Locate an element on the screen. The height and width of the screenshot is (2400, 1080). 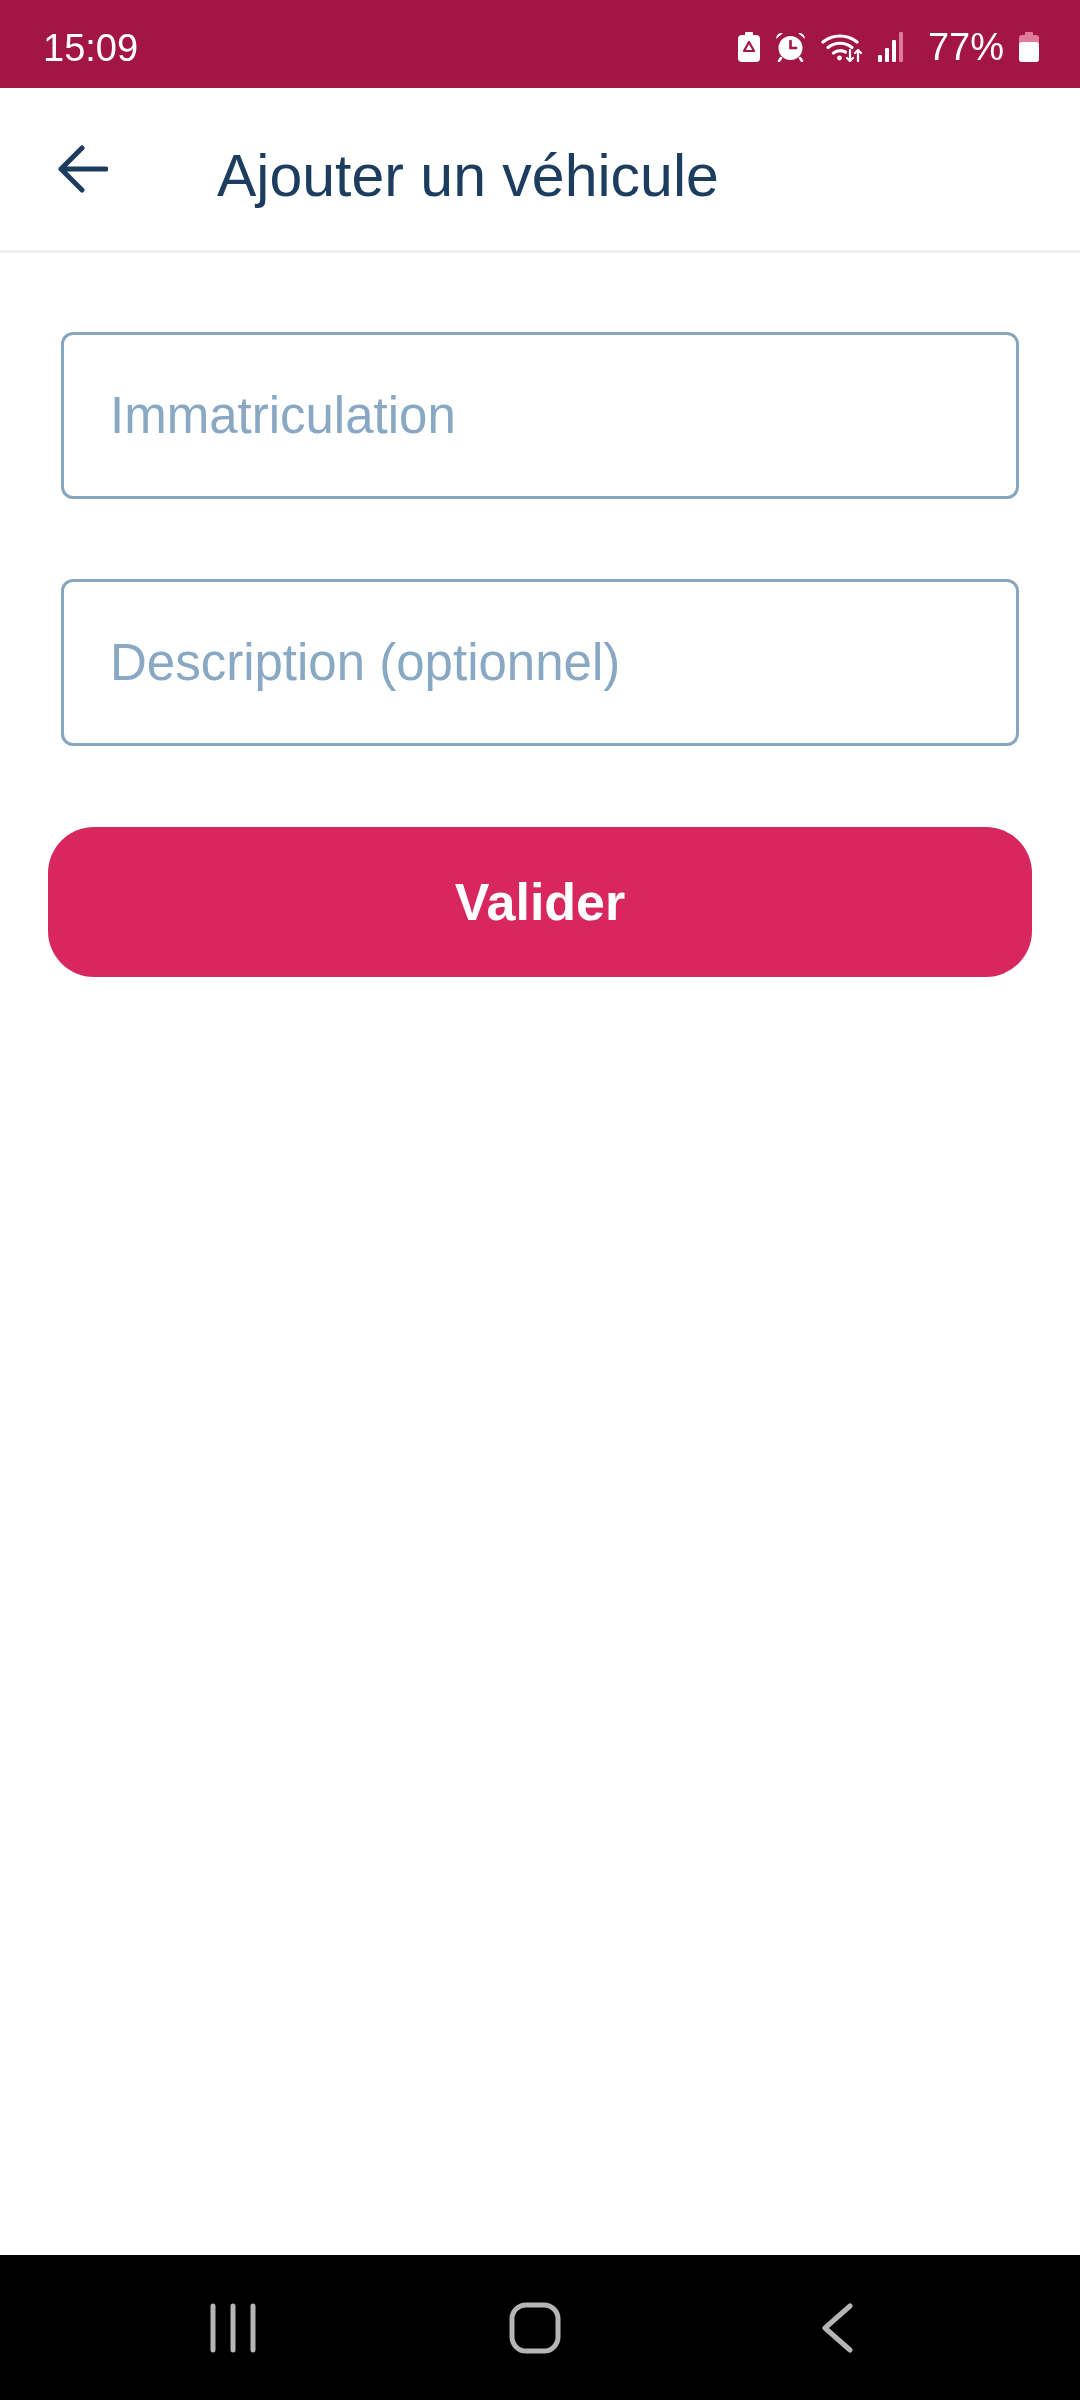
wifi-icon is located at coordinates (841, 47).